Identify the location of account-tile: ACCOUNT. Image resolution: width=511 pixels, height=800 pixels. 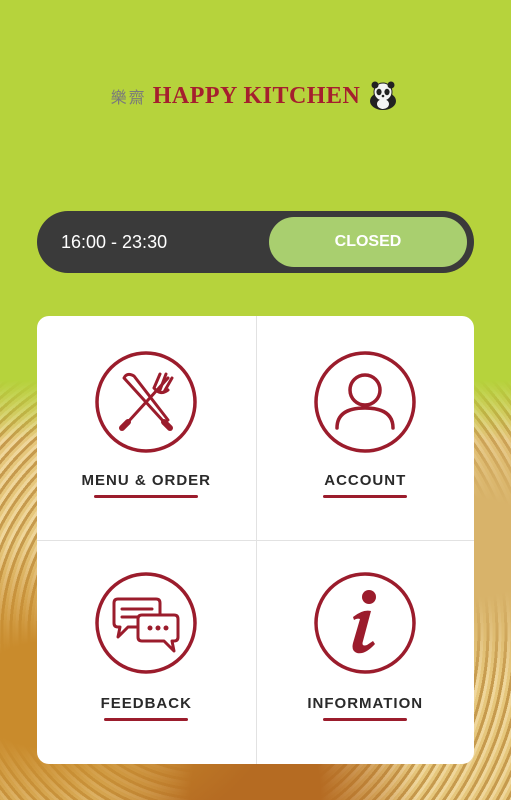
(365, 428).